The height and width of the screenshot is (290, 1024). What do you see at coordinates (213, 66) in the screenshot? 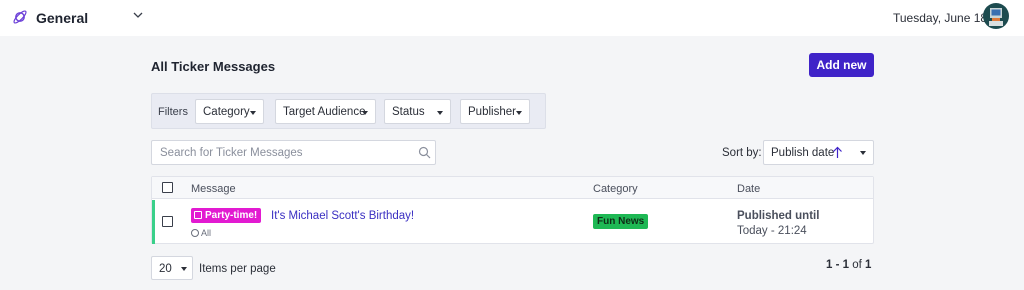
I see `page-title: All Ticker Messages` at bounding box center [213, 66].